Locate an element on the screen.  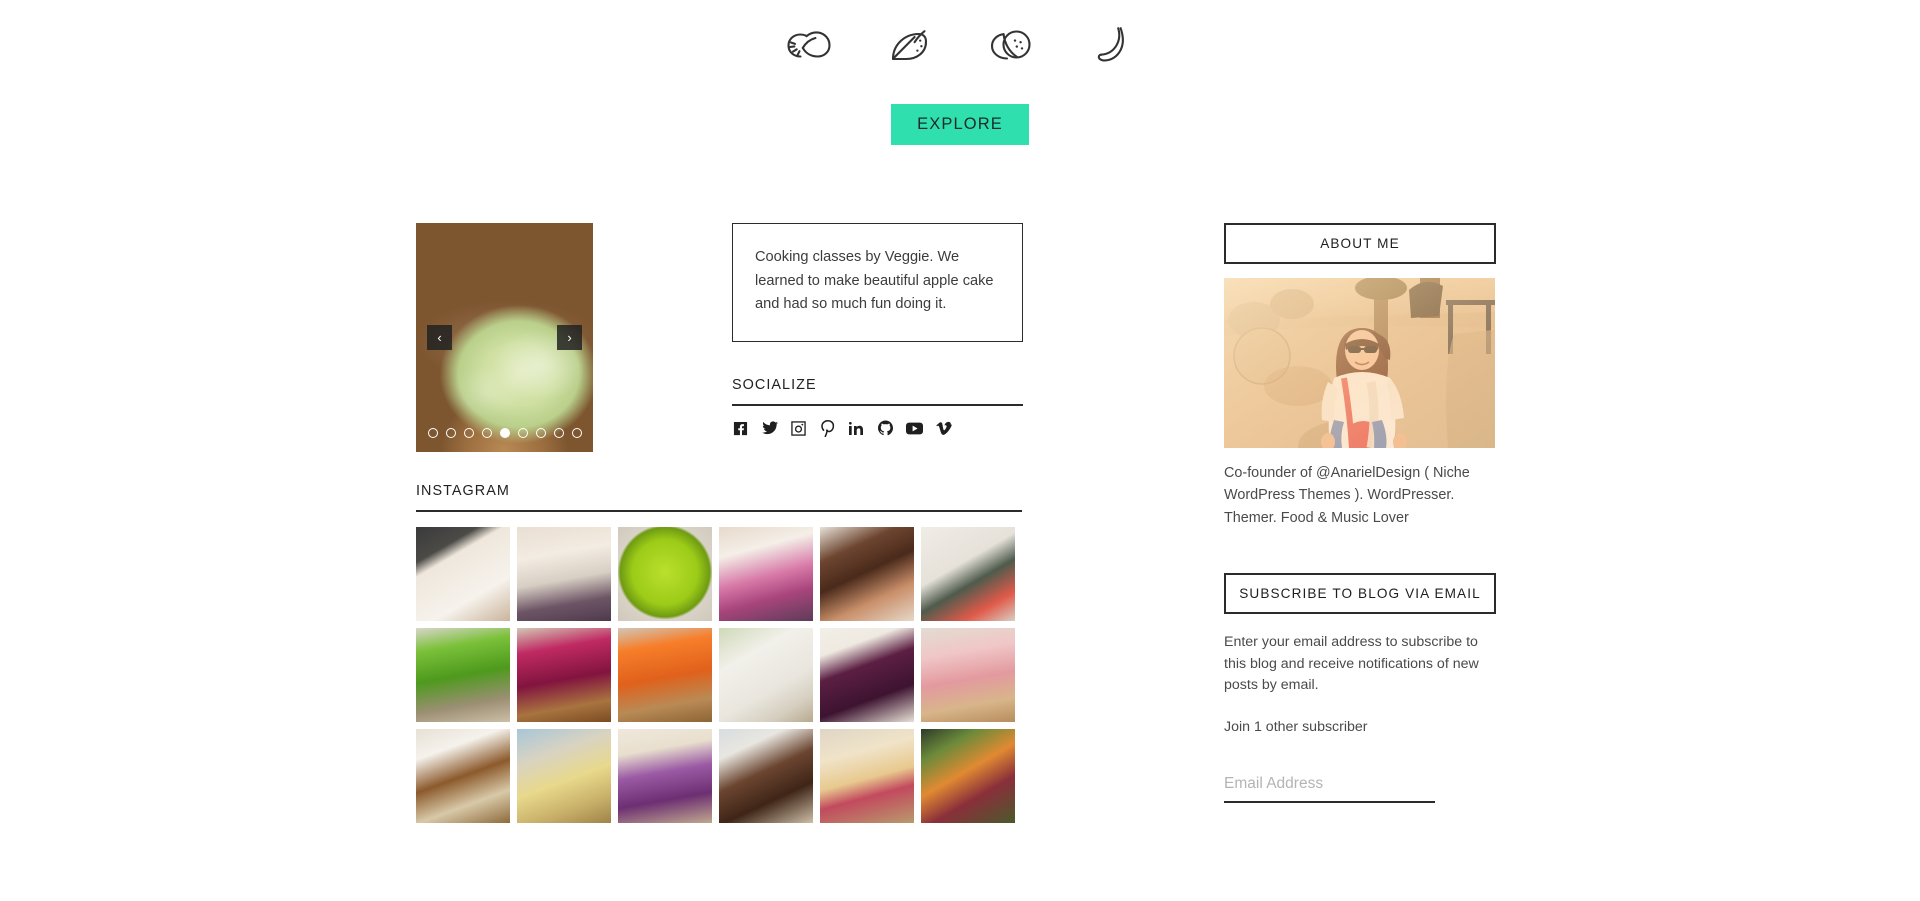
orange-icon is located at coordinates (1011, 45).